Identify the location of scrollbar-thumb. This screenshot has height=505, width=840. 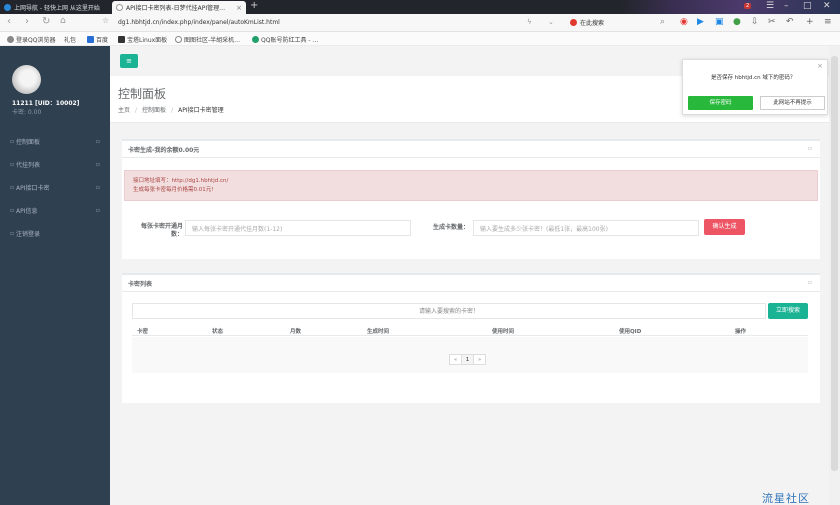
(834, 263).